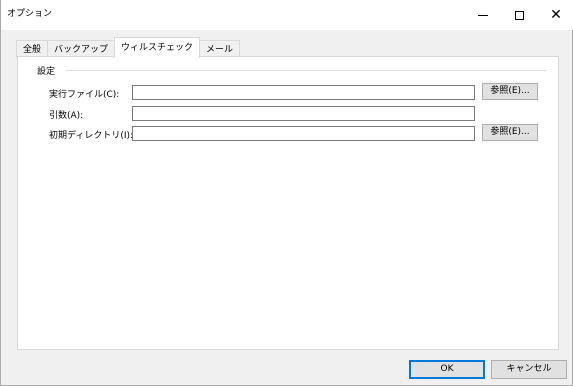 The image size is (573, 386). What do you see at coordinates (306, 70) in the screenshot?
I see `group-divider` at bounding box center [306, 70].